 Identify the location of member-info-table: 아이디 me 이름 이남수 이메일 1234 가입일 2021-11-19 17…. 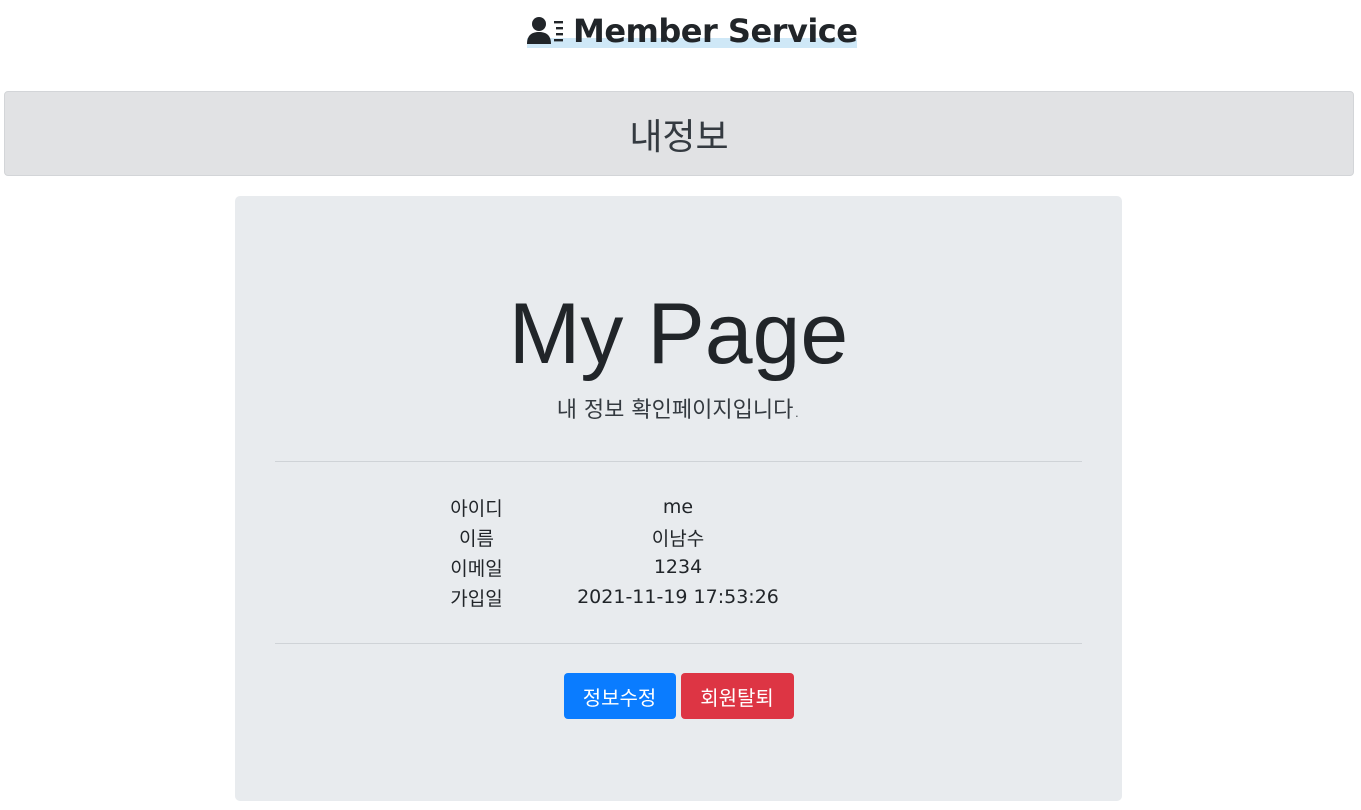
(675, 552).